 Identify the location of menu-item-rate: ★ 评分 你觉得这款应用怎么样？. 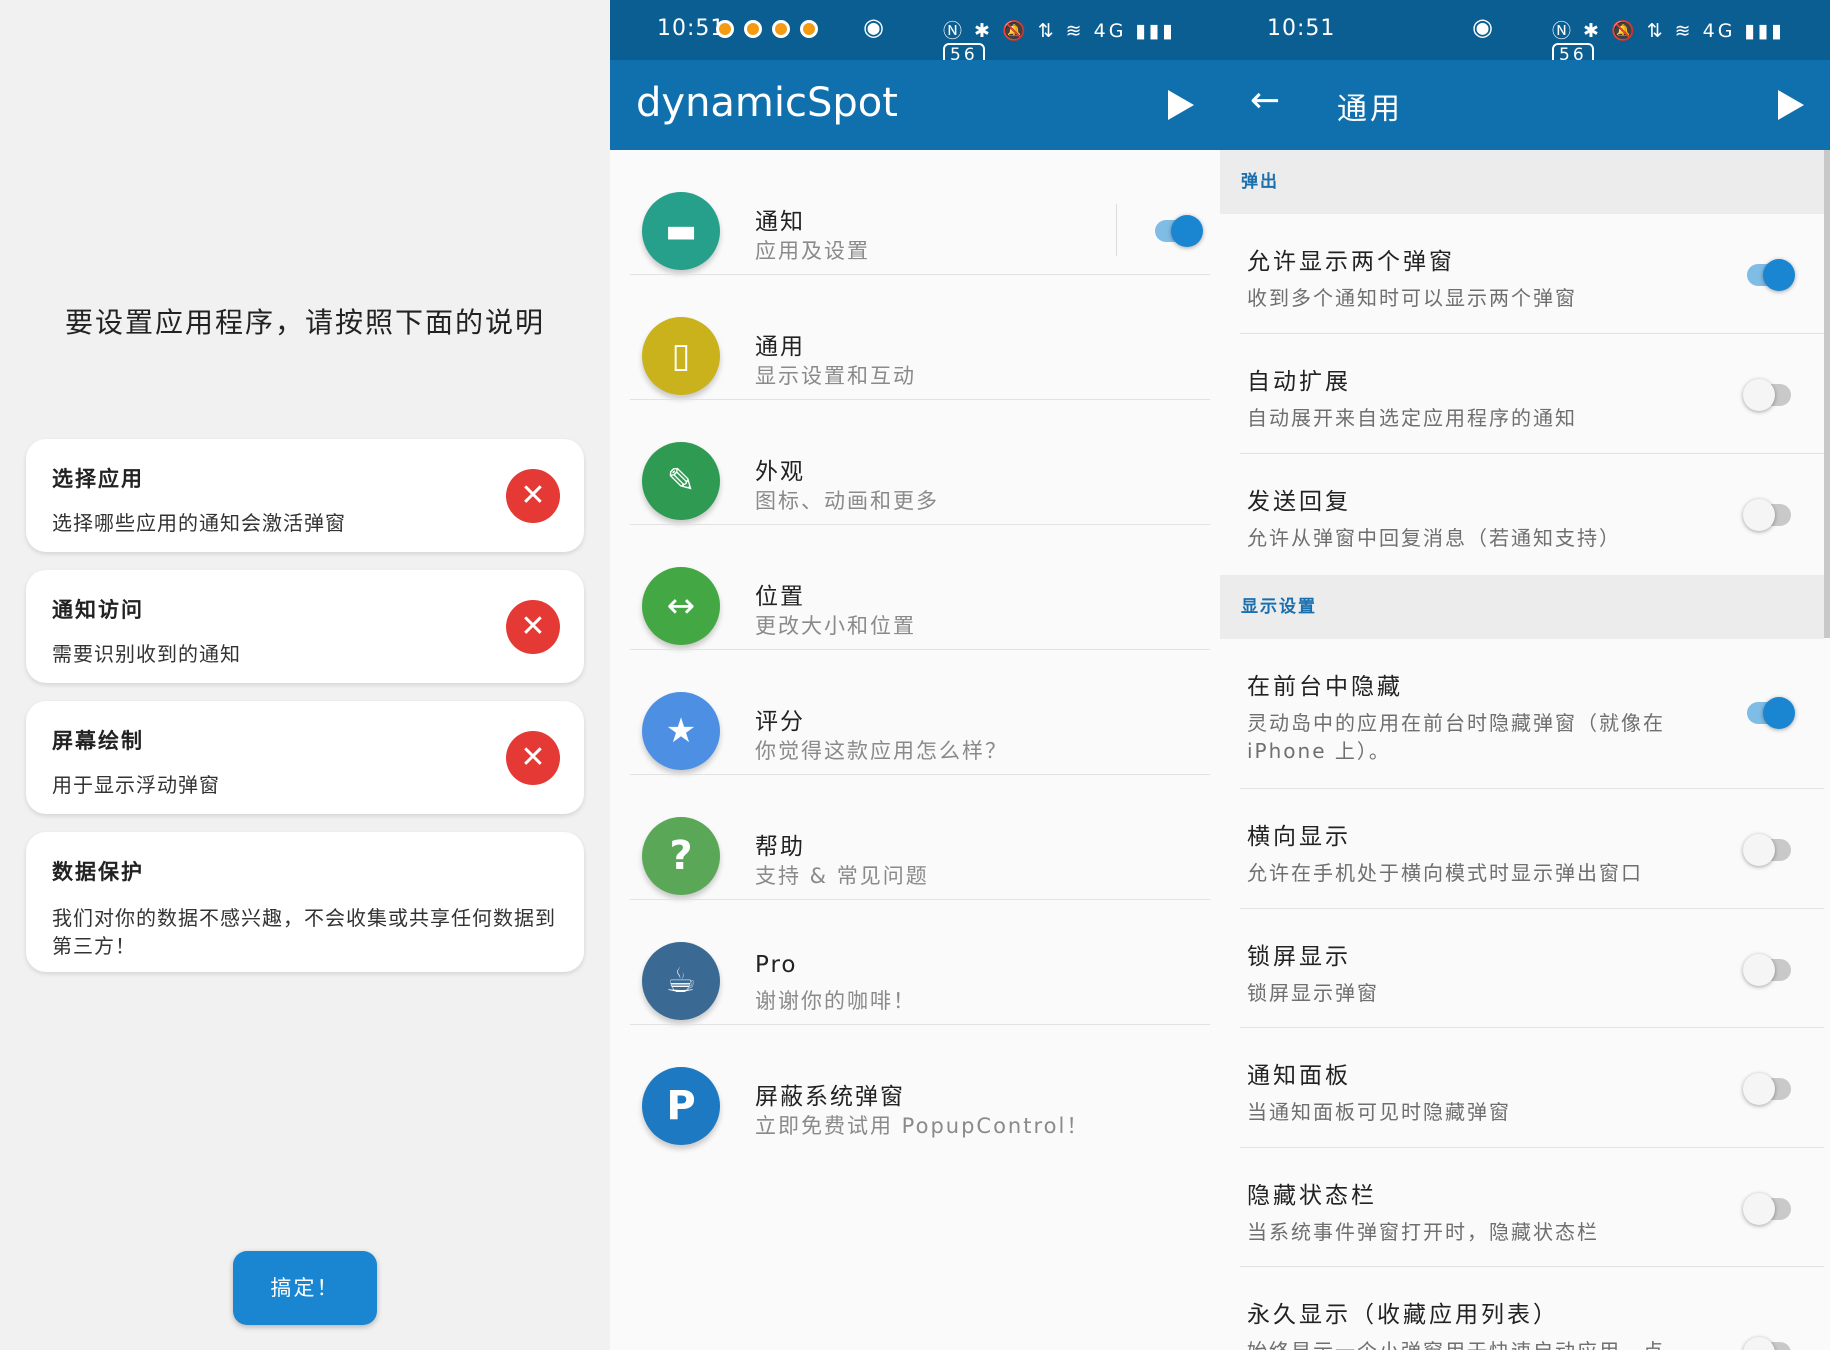
(915, 712).